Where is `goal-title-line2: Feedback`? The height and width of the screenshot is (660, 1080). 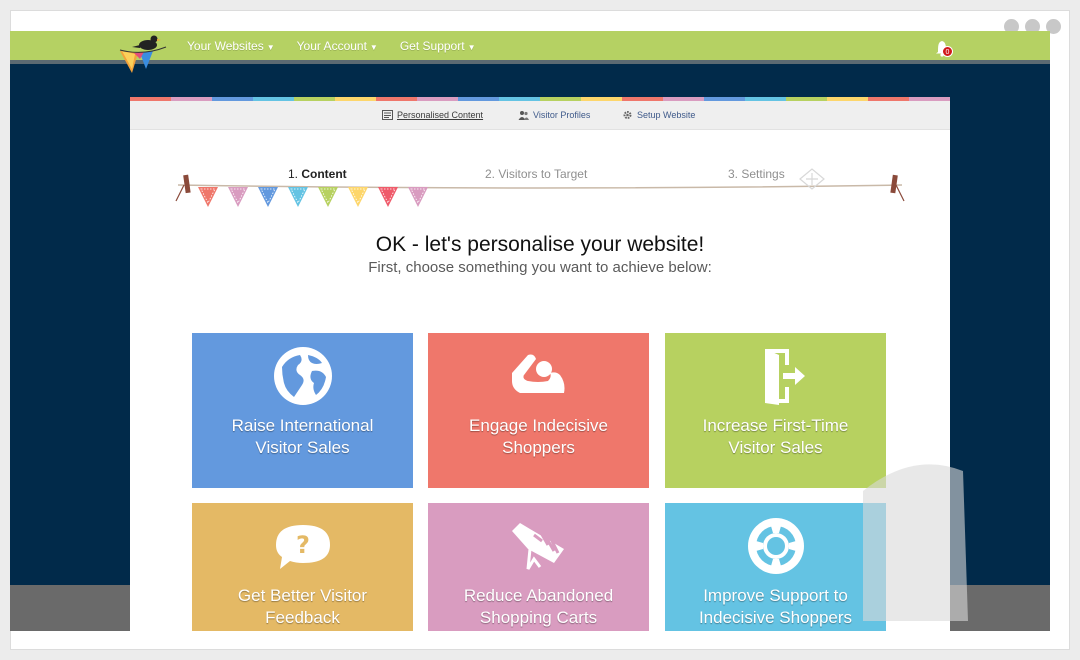
goal-title-line2: Feedback is located at coordinates (302, 617).